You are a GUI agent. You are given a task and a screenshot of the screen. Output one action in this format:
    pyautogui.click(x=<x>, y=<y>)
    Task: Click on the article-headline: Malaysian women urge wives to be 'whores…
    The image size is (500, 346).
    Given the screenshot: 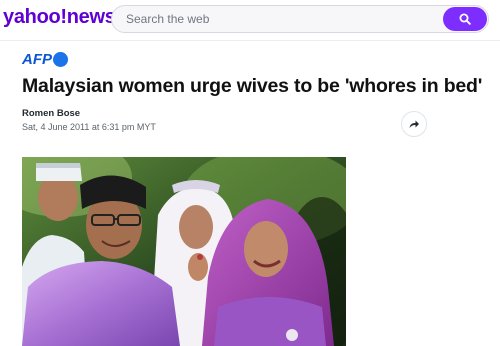 What is the action you would take?
    pyautogui.click(x=252, y=86)
    